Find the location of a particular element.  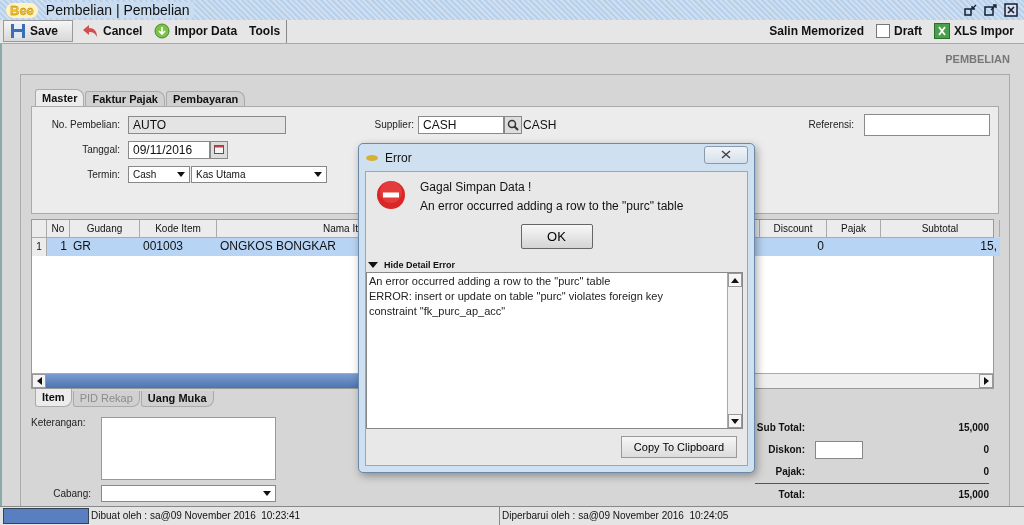

table-cell: ONGKOS BONGKAR is located at coordinates (278, 245).